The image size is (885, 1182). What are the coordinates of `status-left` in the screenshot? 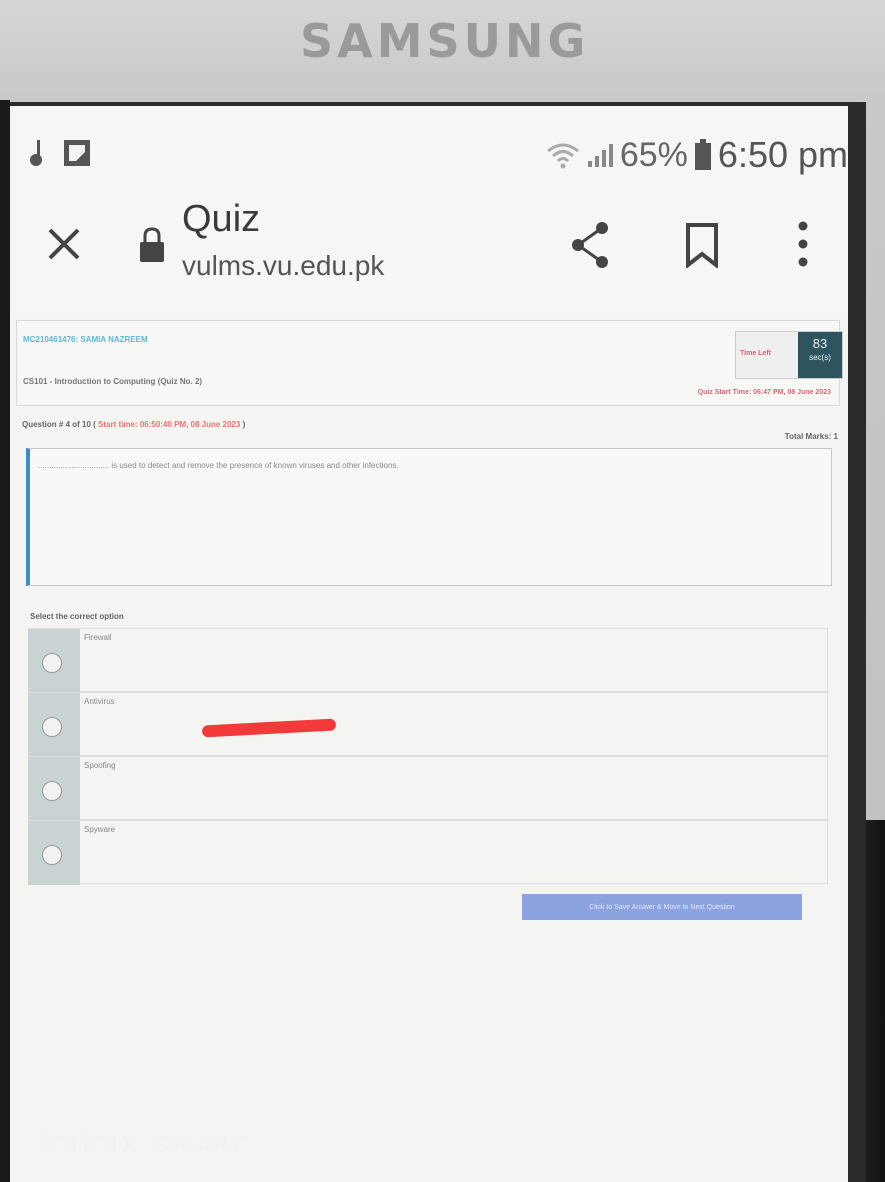 It's located at (60, 153).